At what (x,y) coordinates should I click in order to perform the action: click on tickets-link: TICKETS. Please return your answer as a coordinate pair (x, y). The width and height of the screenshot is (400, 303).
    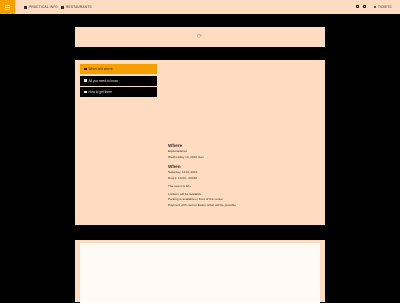
    Looking at the image, I should click on (382, 7).